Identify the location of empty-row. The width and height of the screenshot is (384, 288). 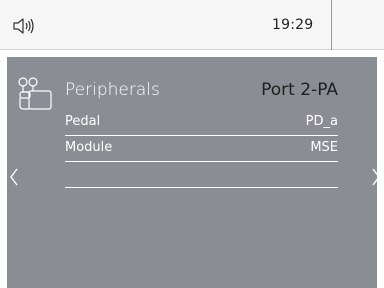
(201, 175).